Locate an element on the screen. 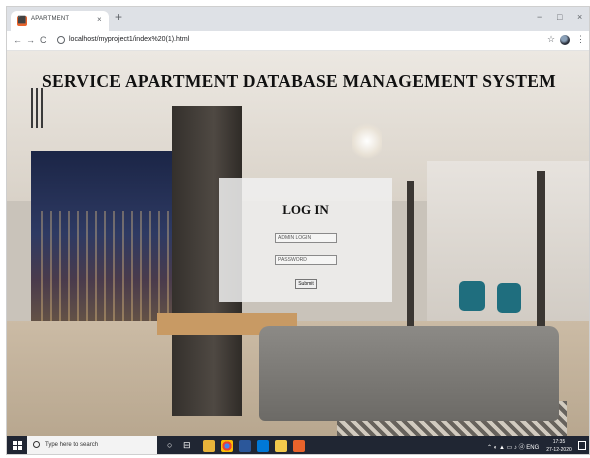  xampp-favicon-icon: ⬛ is located at coordinates (22, 21).